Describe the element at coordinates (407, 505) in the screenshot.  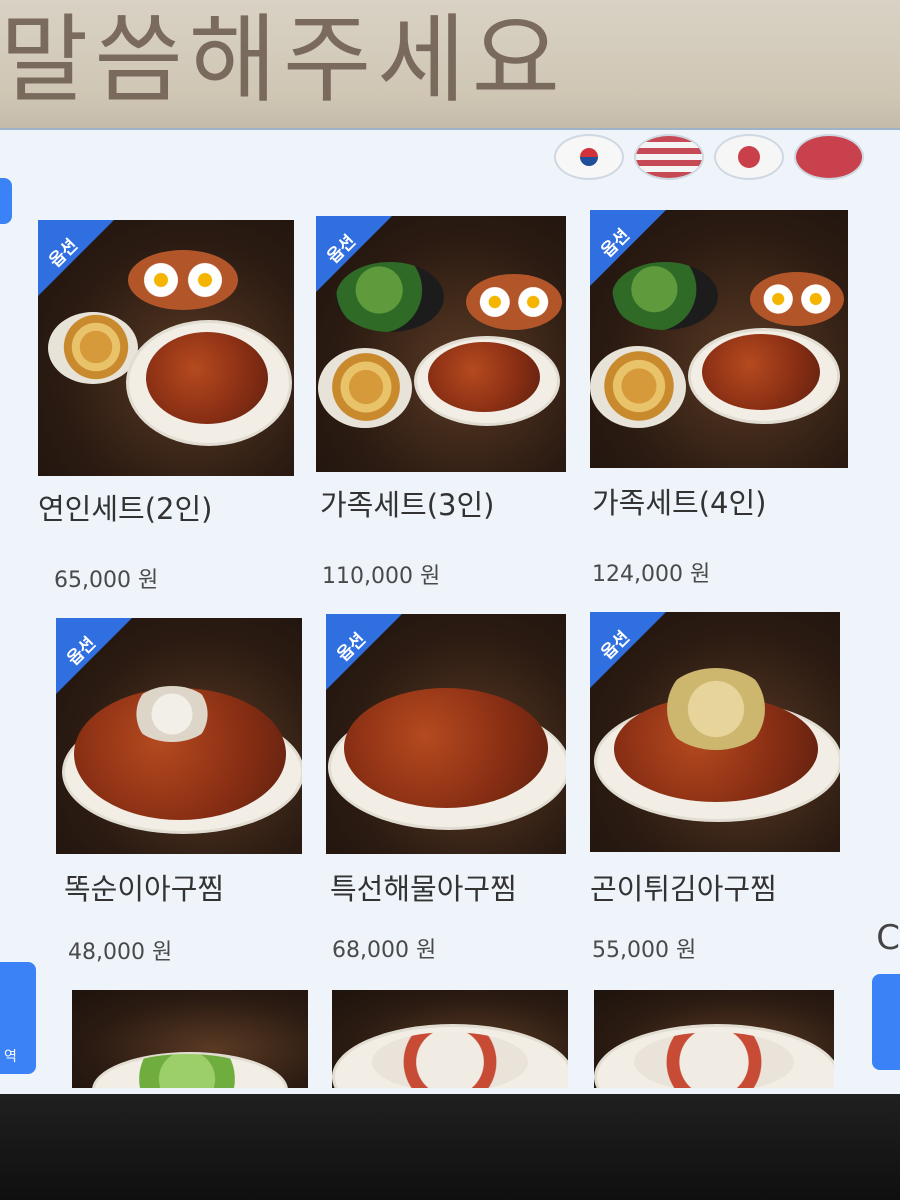
I see `menu-item-name: 가족세트(3인)` at that location.